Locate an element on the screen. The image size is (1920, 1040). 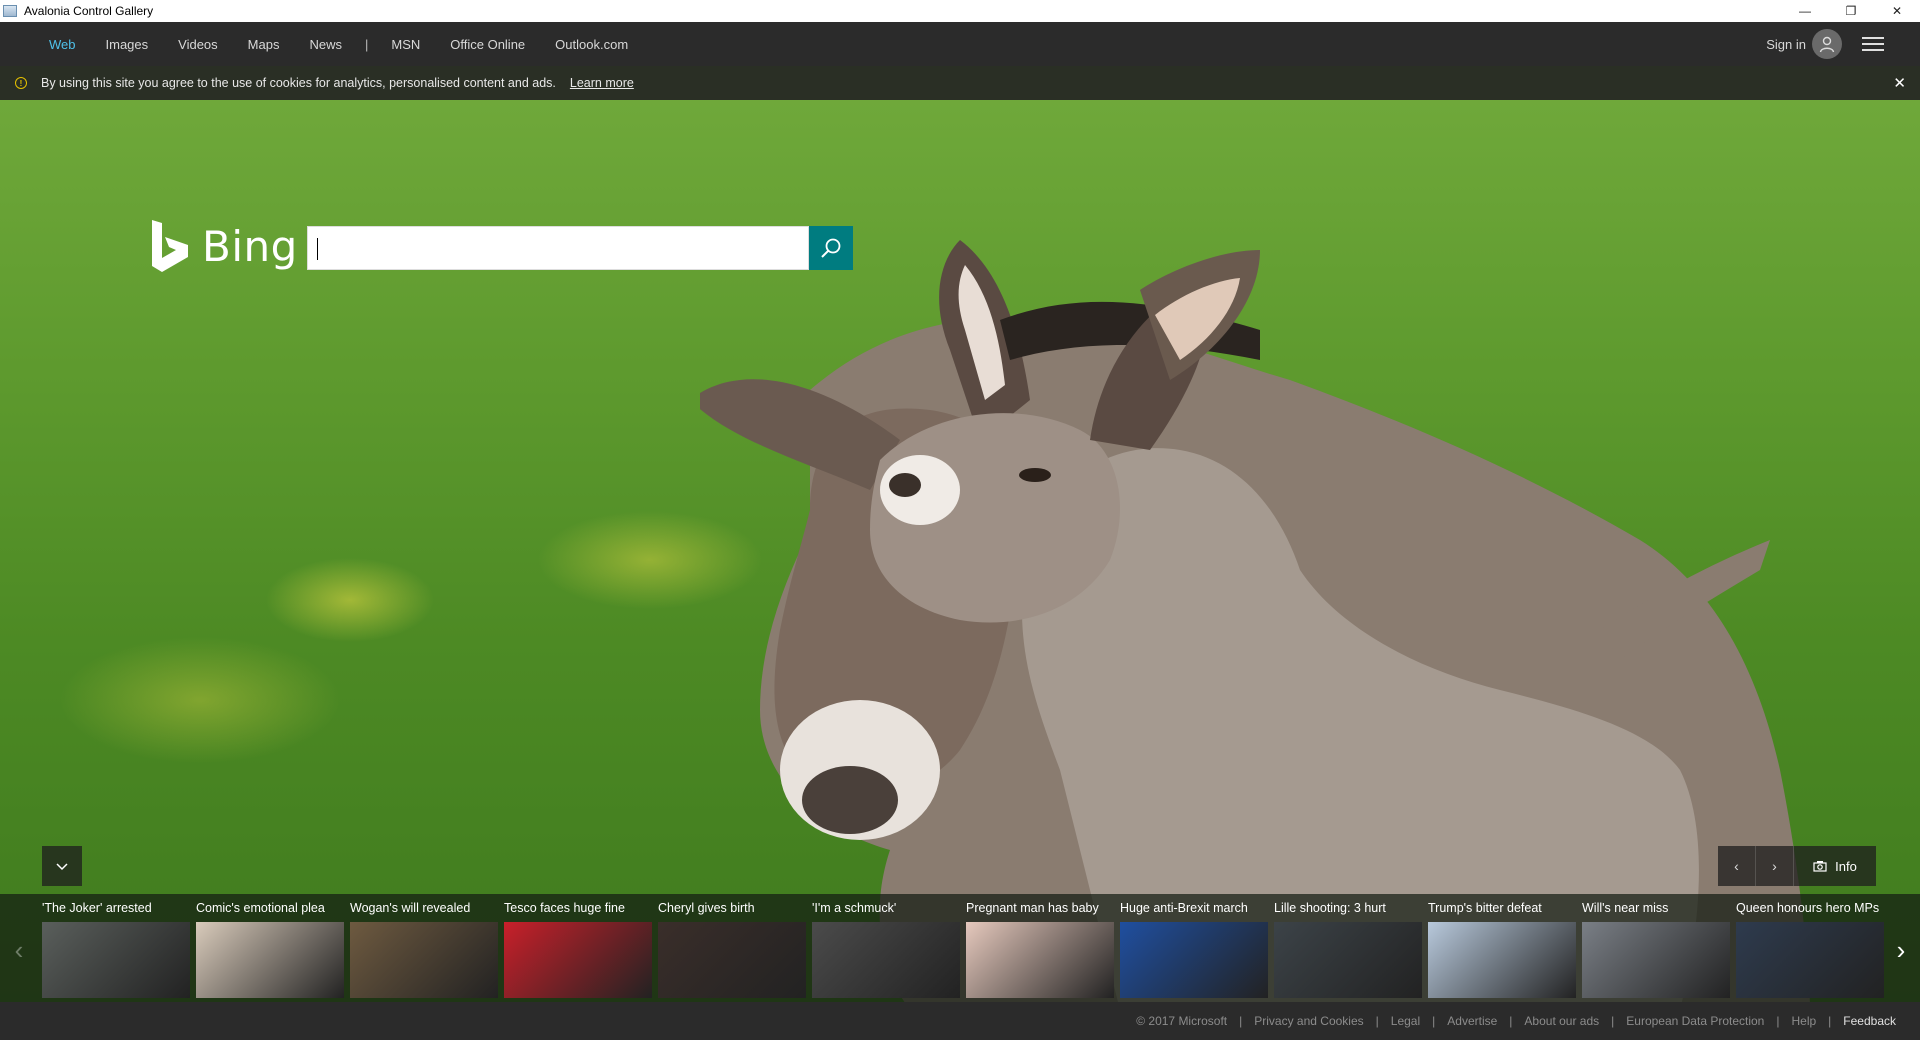
close-window-button: ✕ is located at coordinates (1897, 11).